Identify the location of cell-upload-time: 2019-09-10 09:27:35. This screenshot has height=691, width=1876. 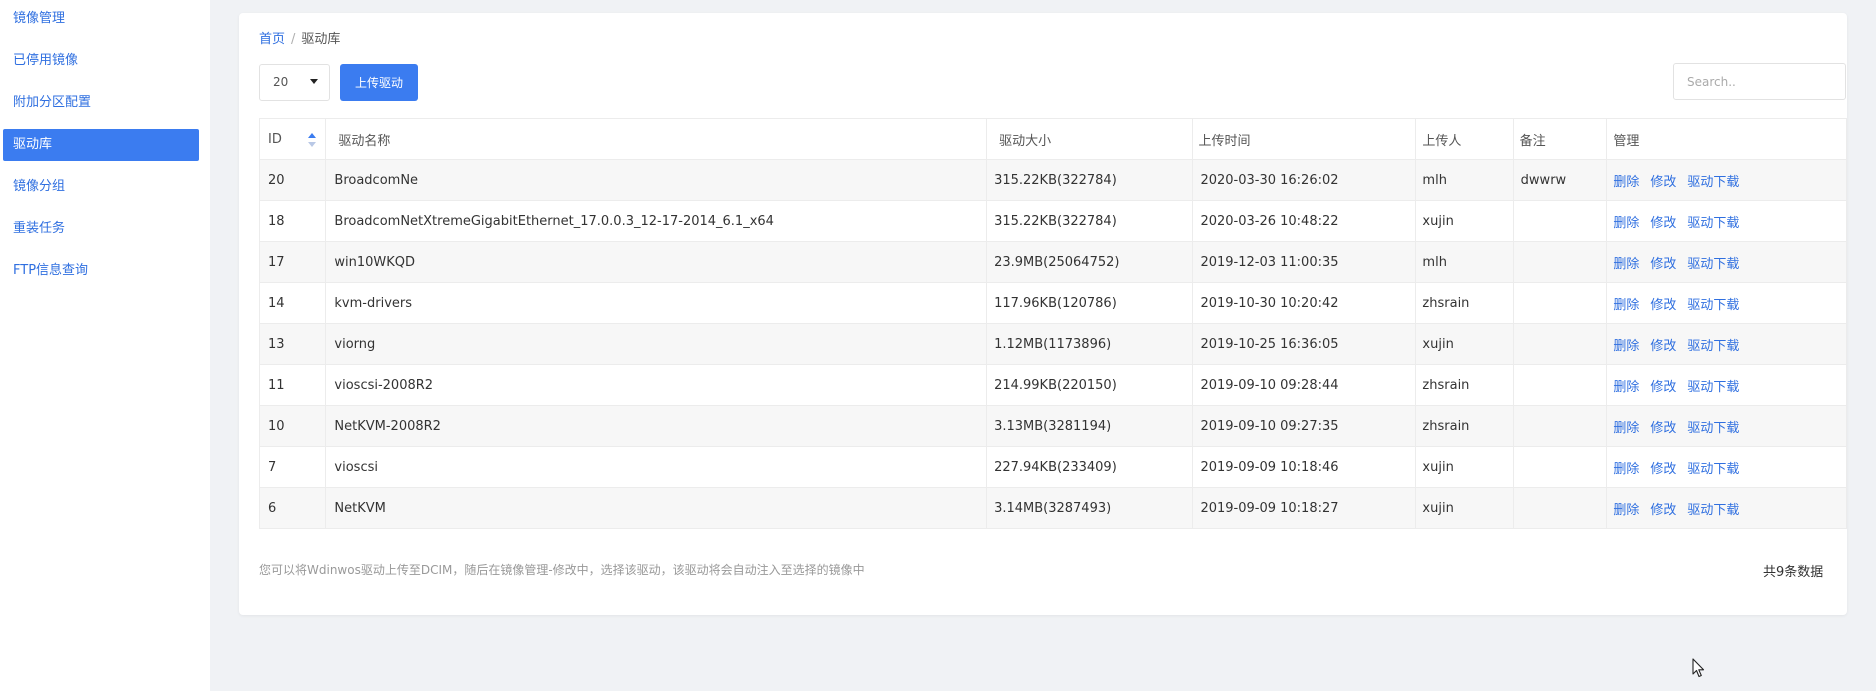
(1304, 426).